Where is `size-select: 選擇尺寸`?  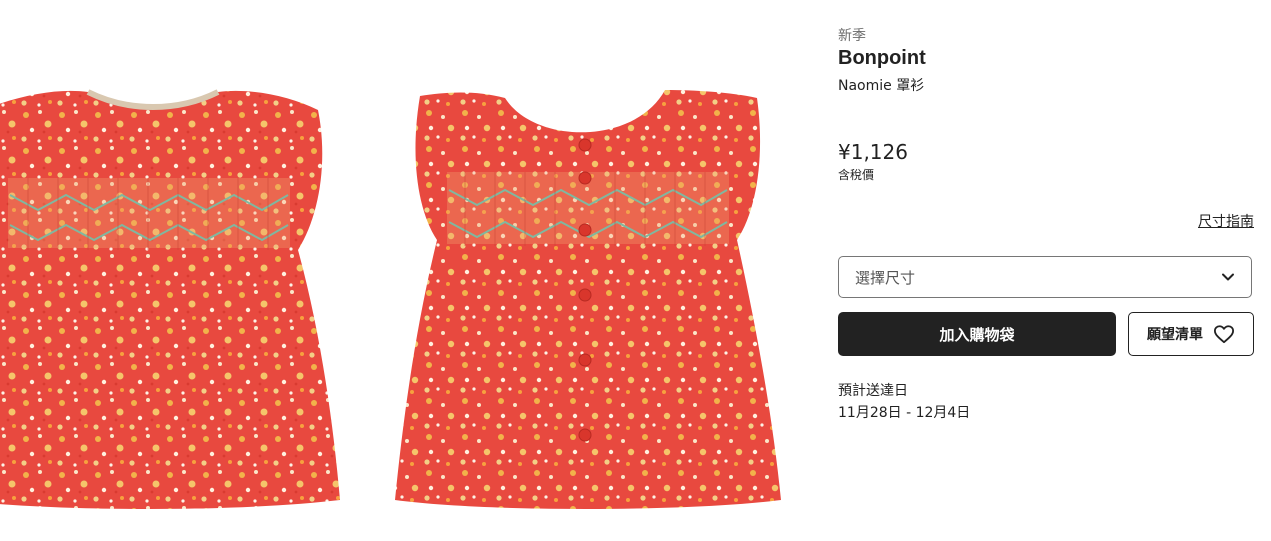
size-select: 選擇尺寸 is located at coordinates (1045, 277).